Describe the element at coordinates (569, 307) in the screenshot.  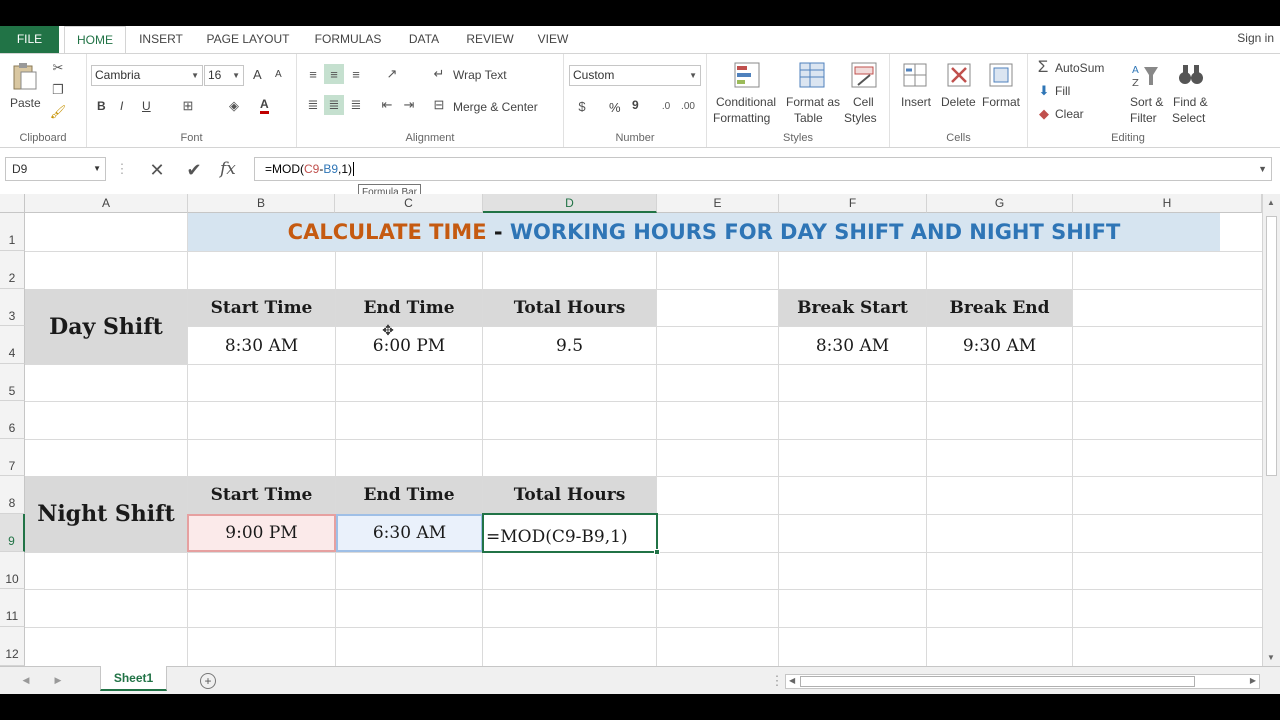
I see `day-total-hours-header: Total Hours` at that location.